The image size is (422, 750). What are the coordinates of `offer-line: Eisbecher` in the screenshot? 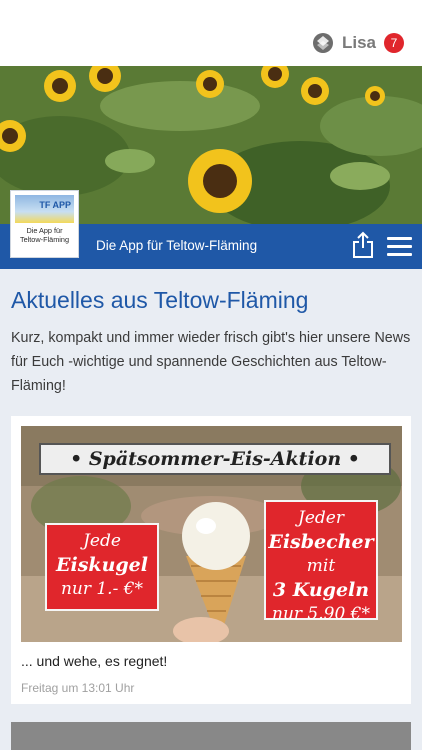 It's located at (321, 542).